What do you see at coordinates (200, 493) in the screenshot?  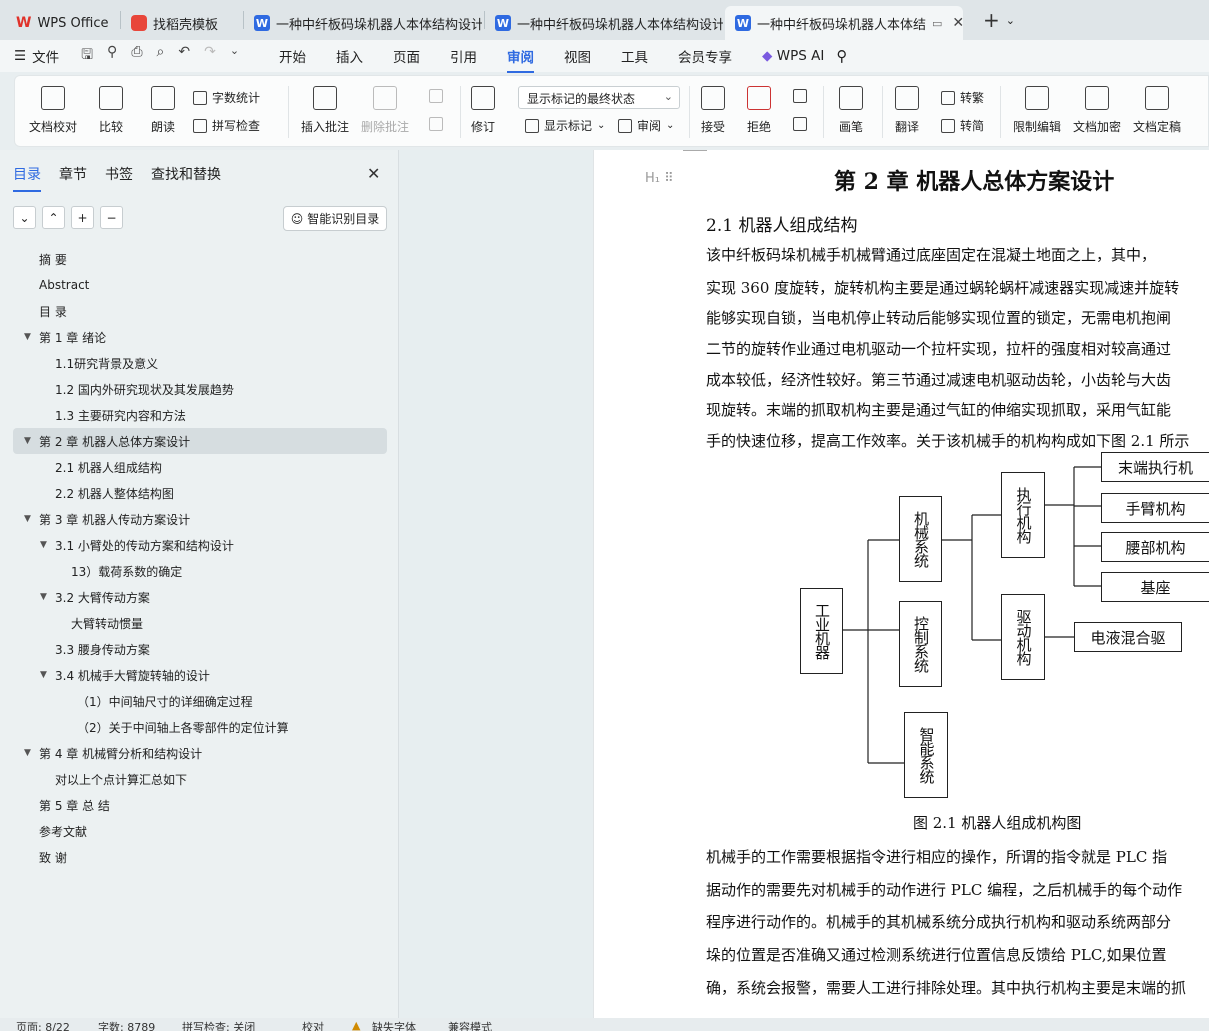 I see `toc-item: 2.2 机器人整体结构图` at bounding box center [200, 493].